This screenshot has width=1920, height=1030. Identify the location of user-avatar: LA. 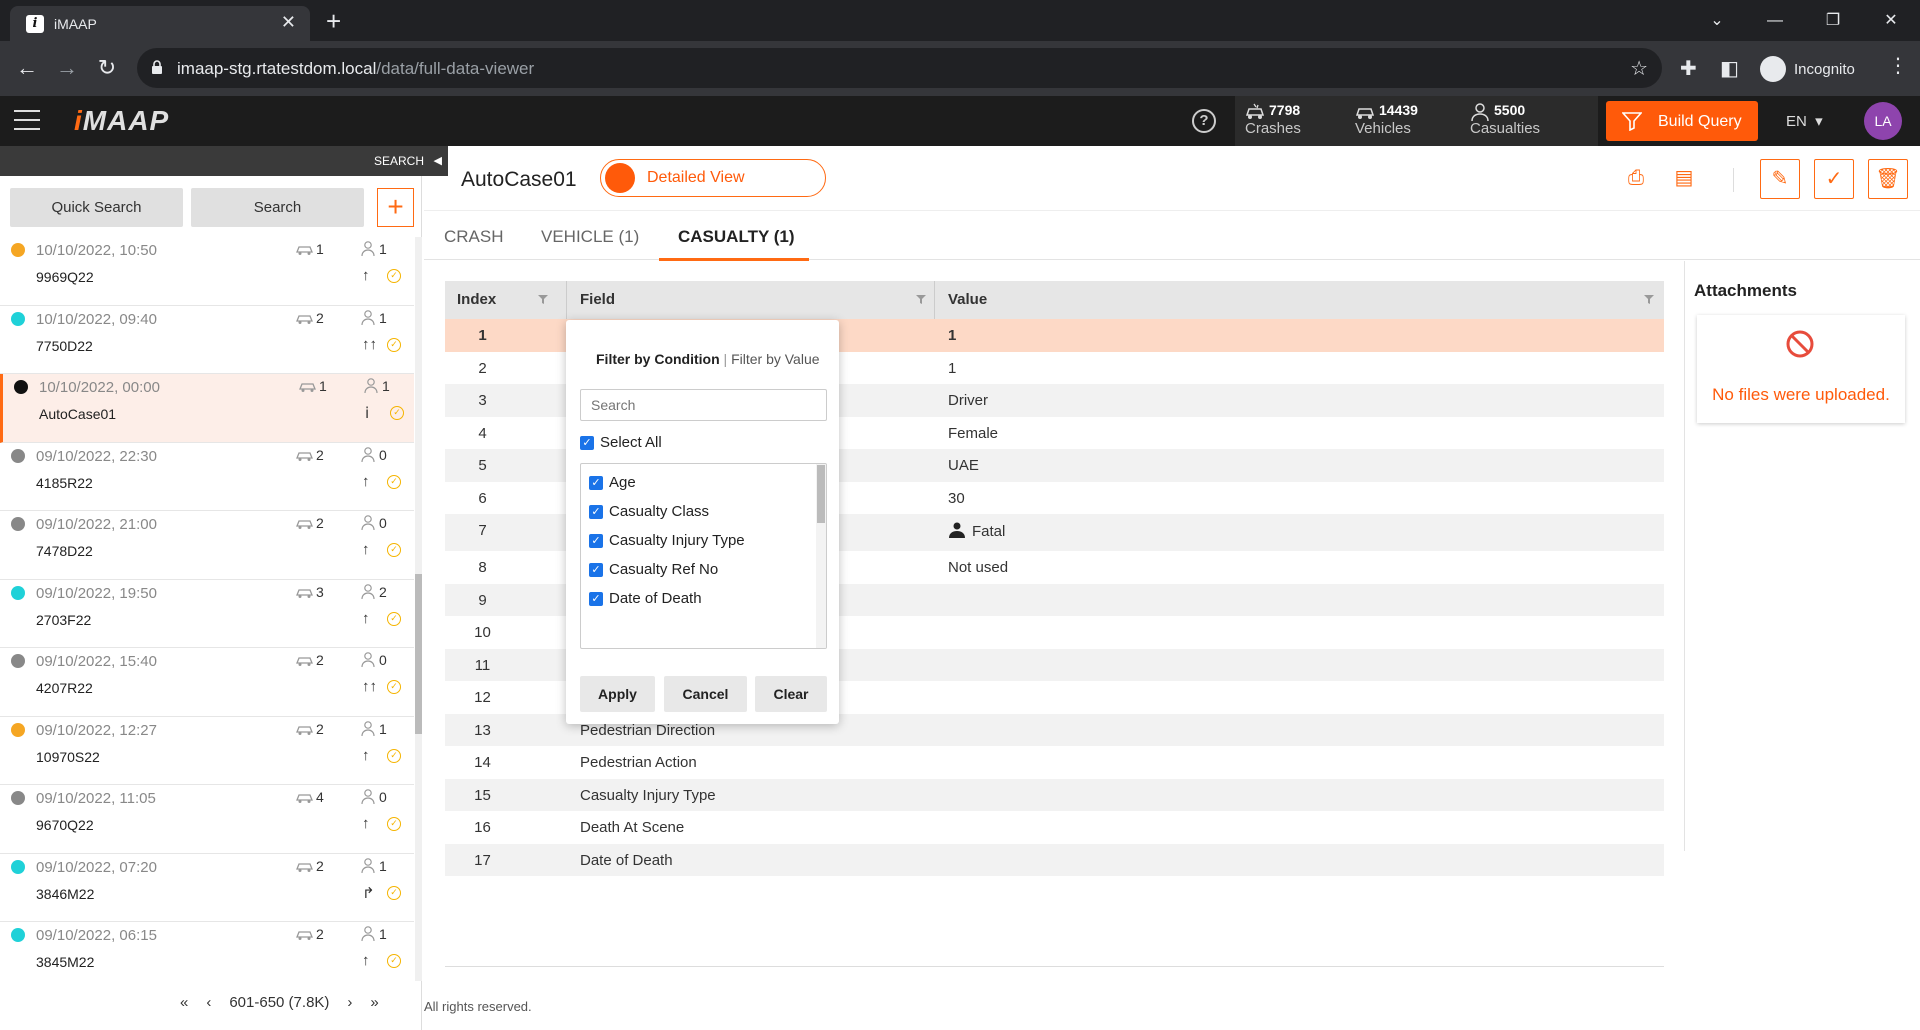
(1883, 121).